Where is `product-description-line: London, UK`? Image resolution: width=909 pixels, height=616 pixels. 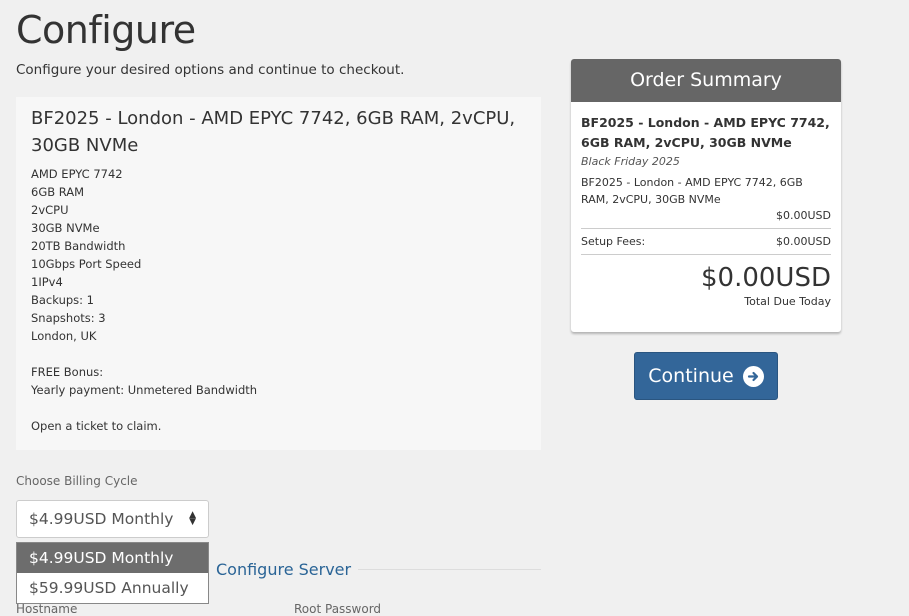
product-description-line: London, UK is located at coordinates (64, 336).